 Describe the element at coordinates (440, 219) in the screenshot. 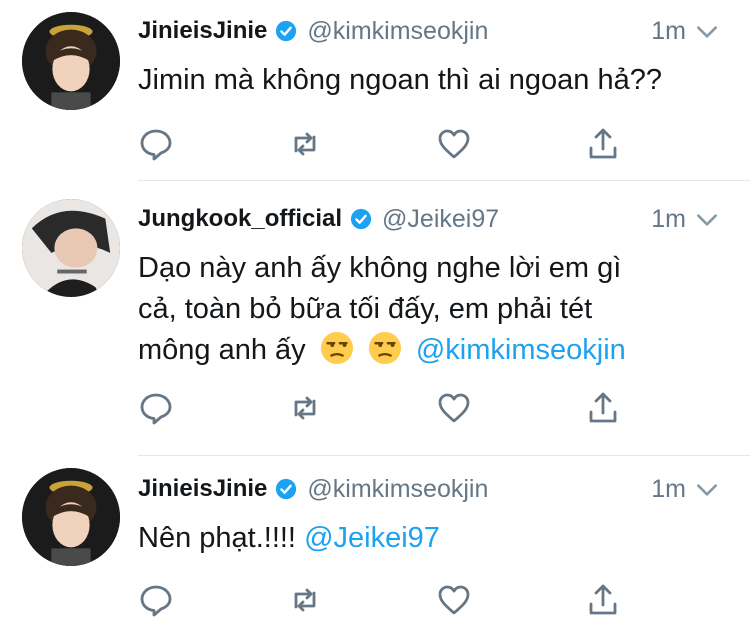

I see `username-handle: @Jeikei97` at that location.